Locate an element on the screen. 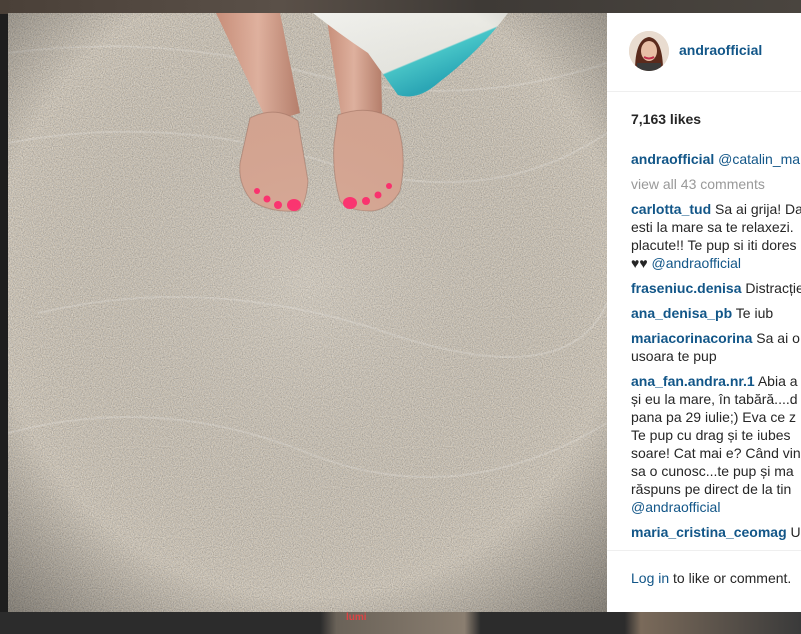  login-link: Log in is located at coordinates (650, 578).